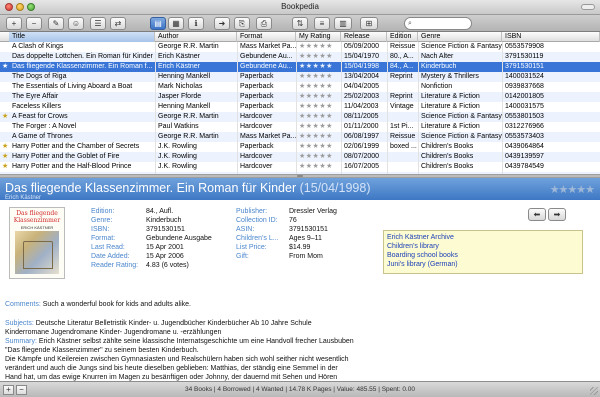 The image size is (600, 397). What do you see at coordinates (362, 96) in the screenshot?
I see `cell-release: 25/02/2003` at bounding box center [362, 96].